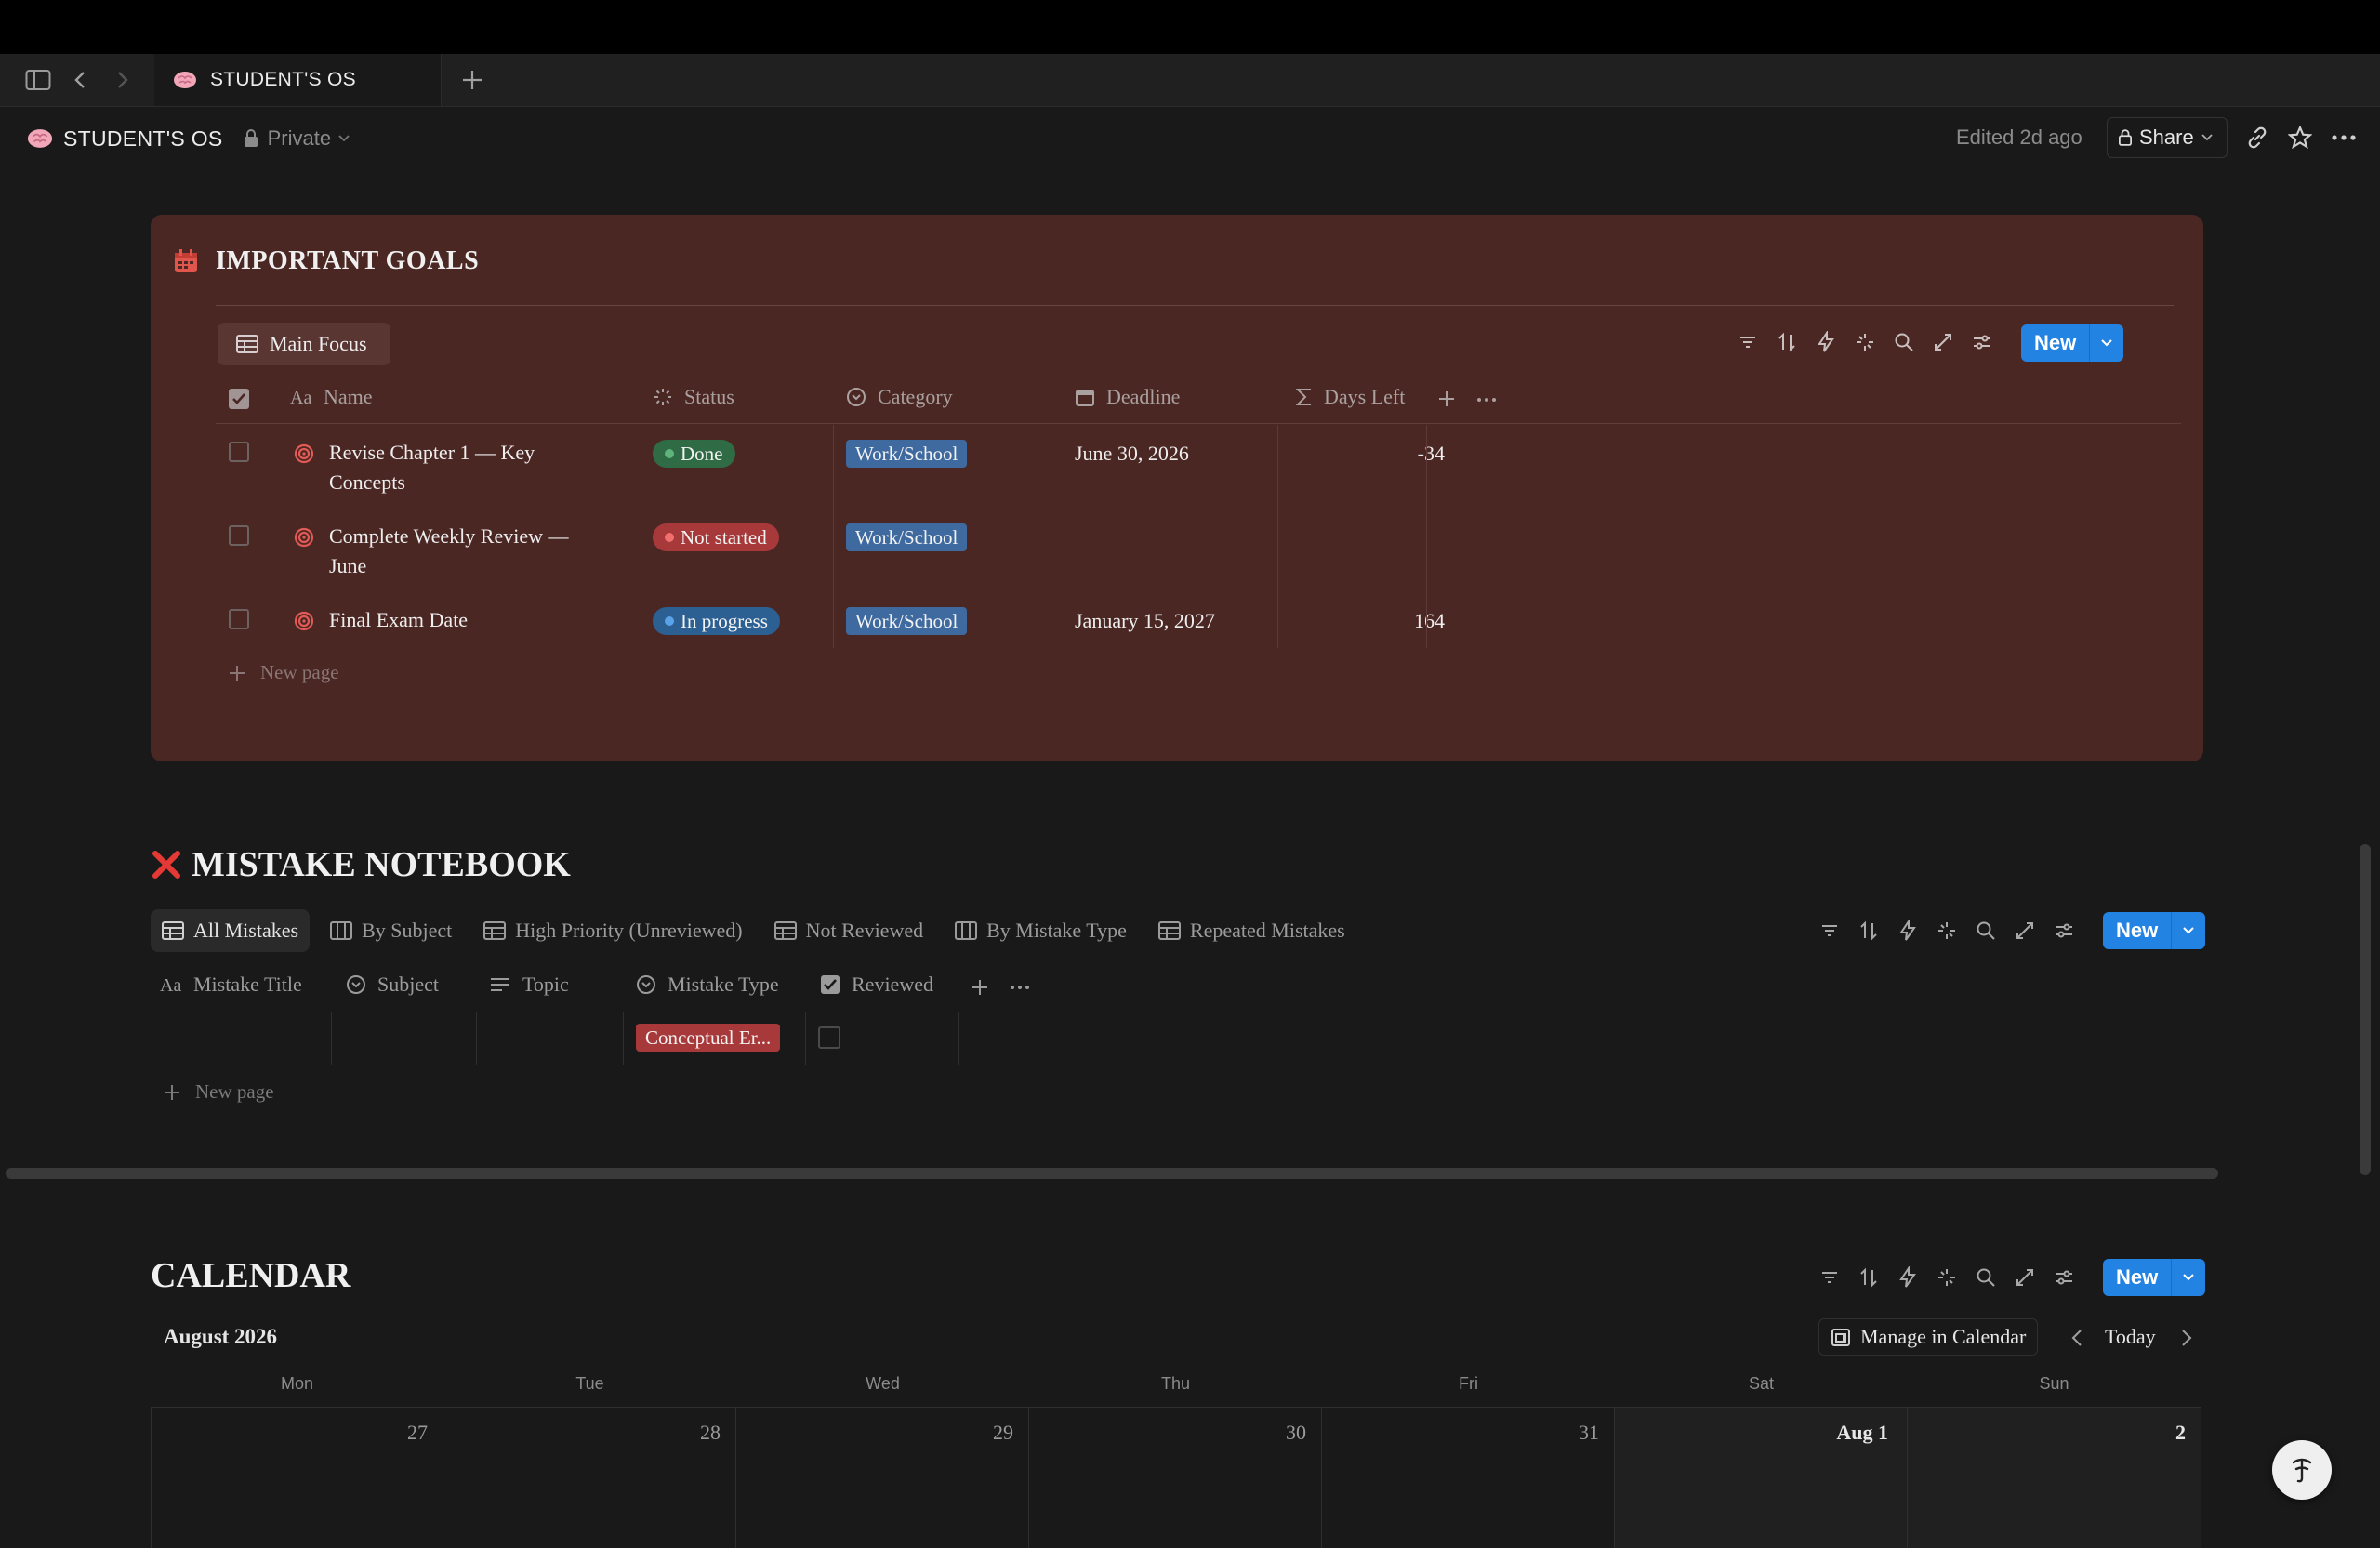 This screenshot has width=2380, height=1548. What do you see at coordinates (2186, 1338) in the screenshot?
I see `next-month-icon` at bounding box center [2186, 1338].